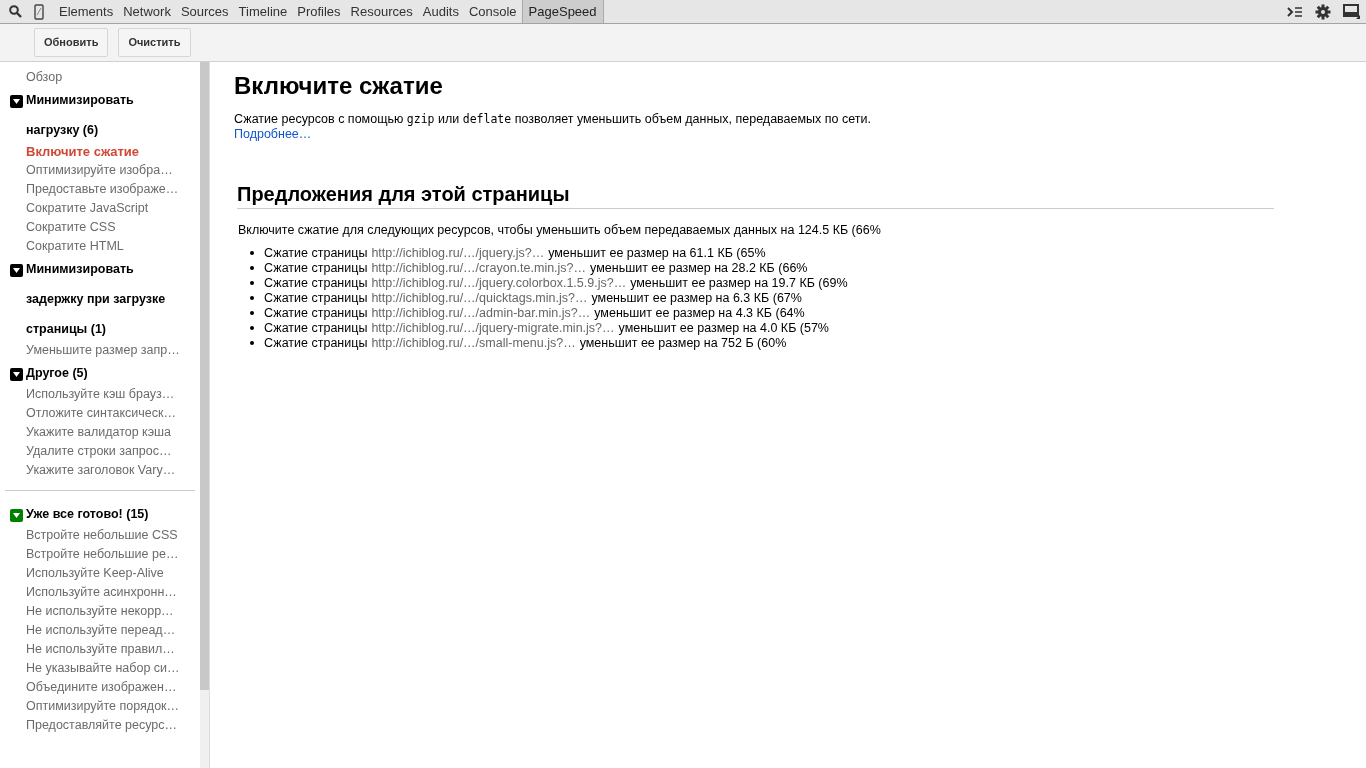  I want to click on tab: Elements, so click(86, 11).